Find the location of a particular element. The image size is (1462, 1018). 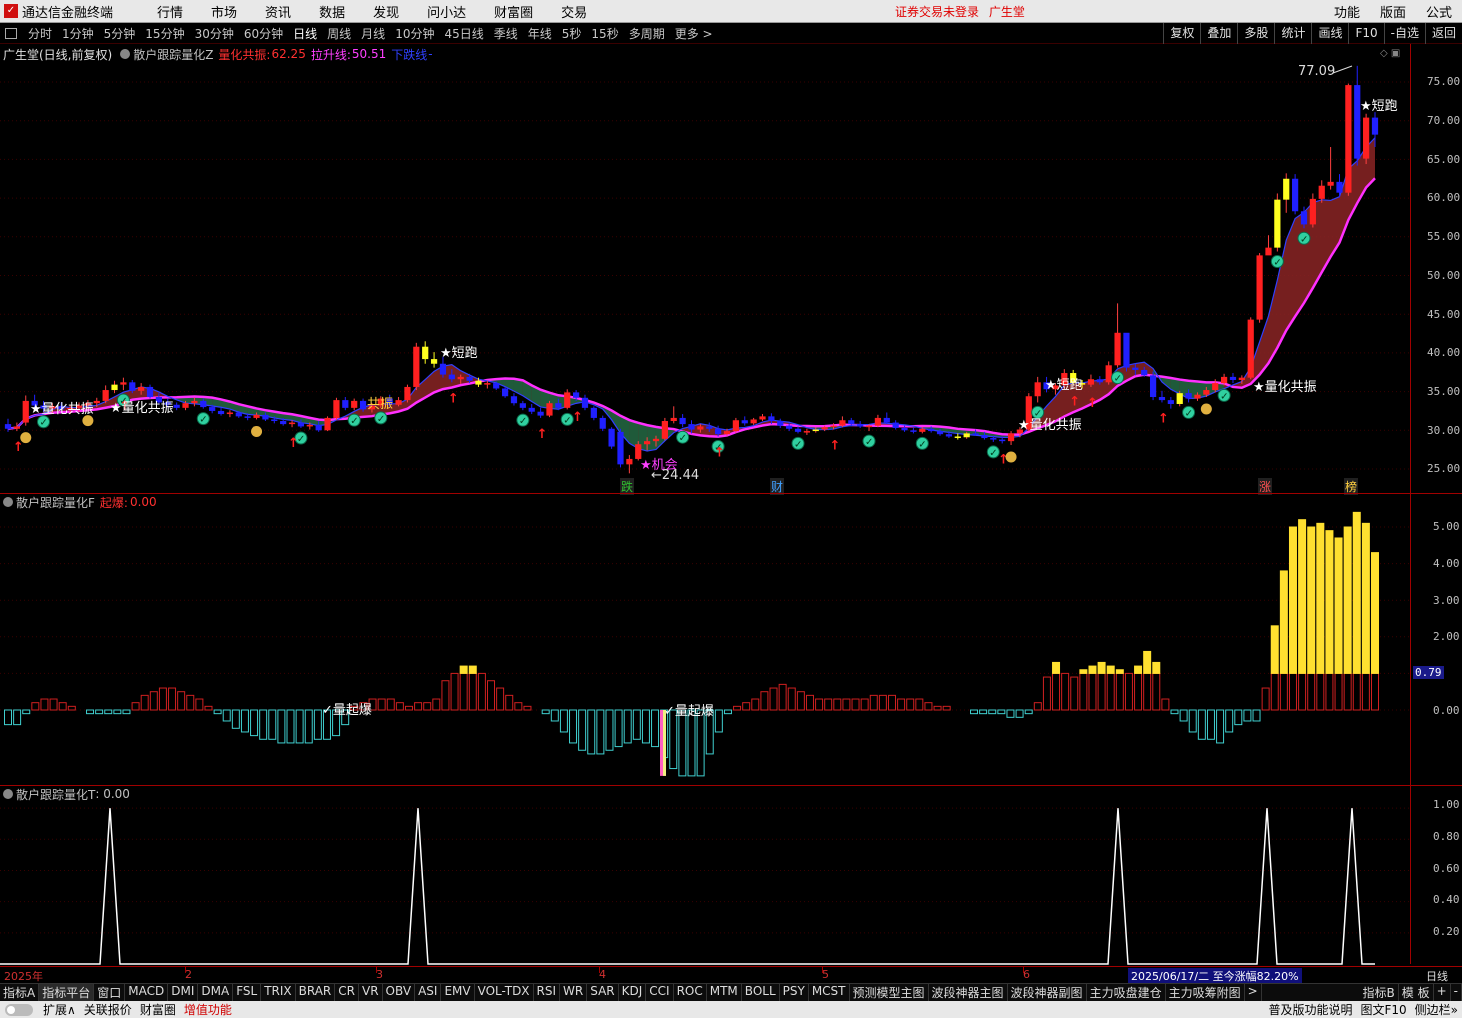

indicator-tab-16: WR is located at coordinates (574, 992).